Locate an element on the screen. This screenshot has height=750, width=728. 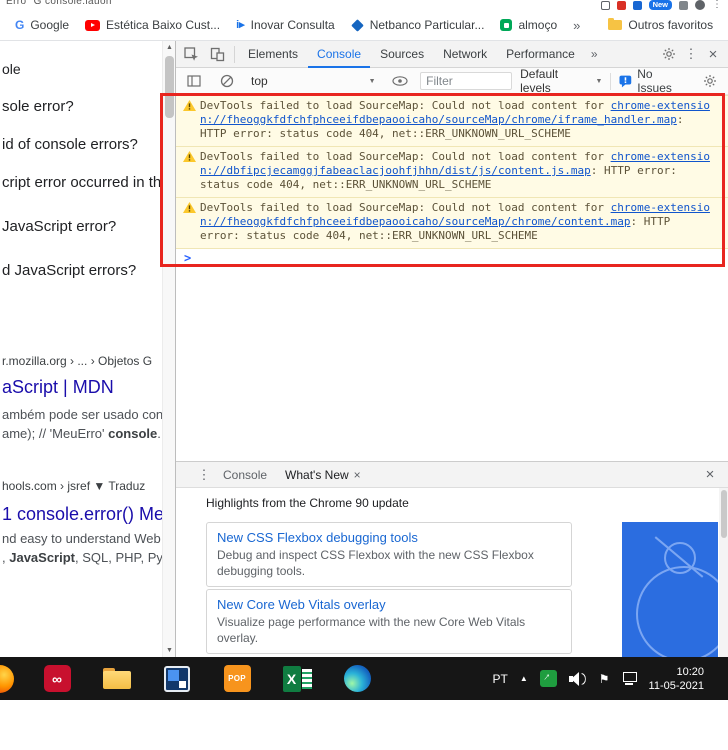
bookmark-inovar: Inovar Consulta is located at coordinates (285, 25).